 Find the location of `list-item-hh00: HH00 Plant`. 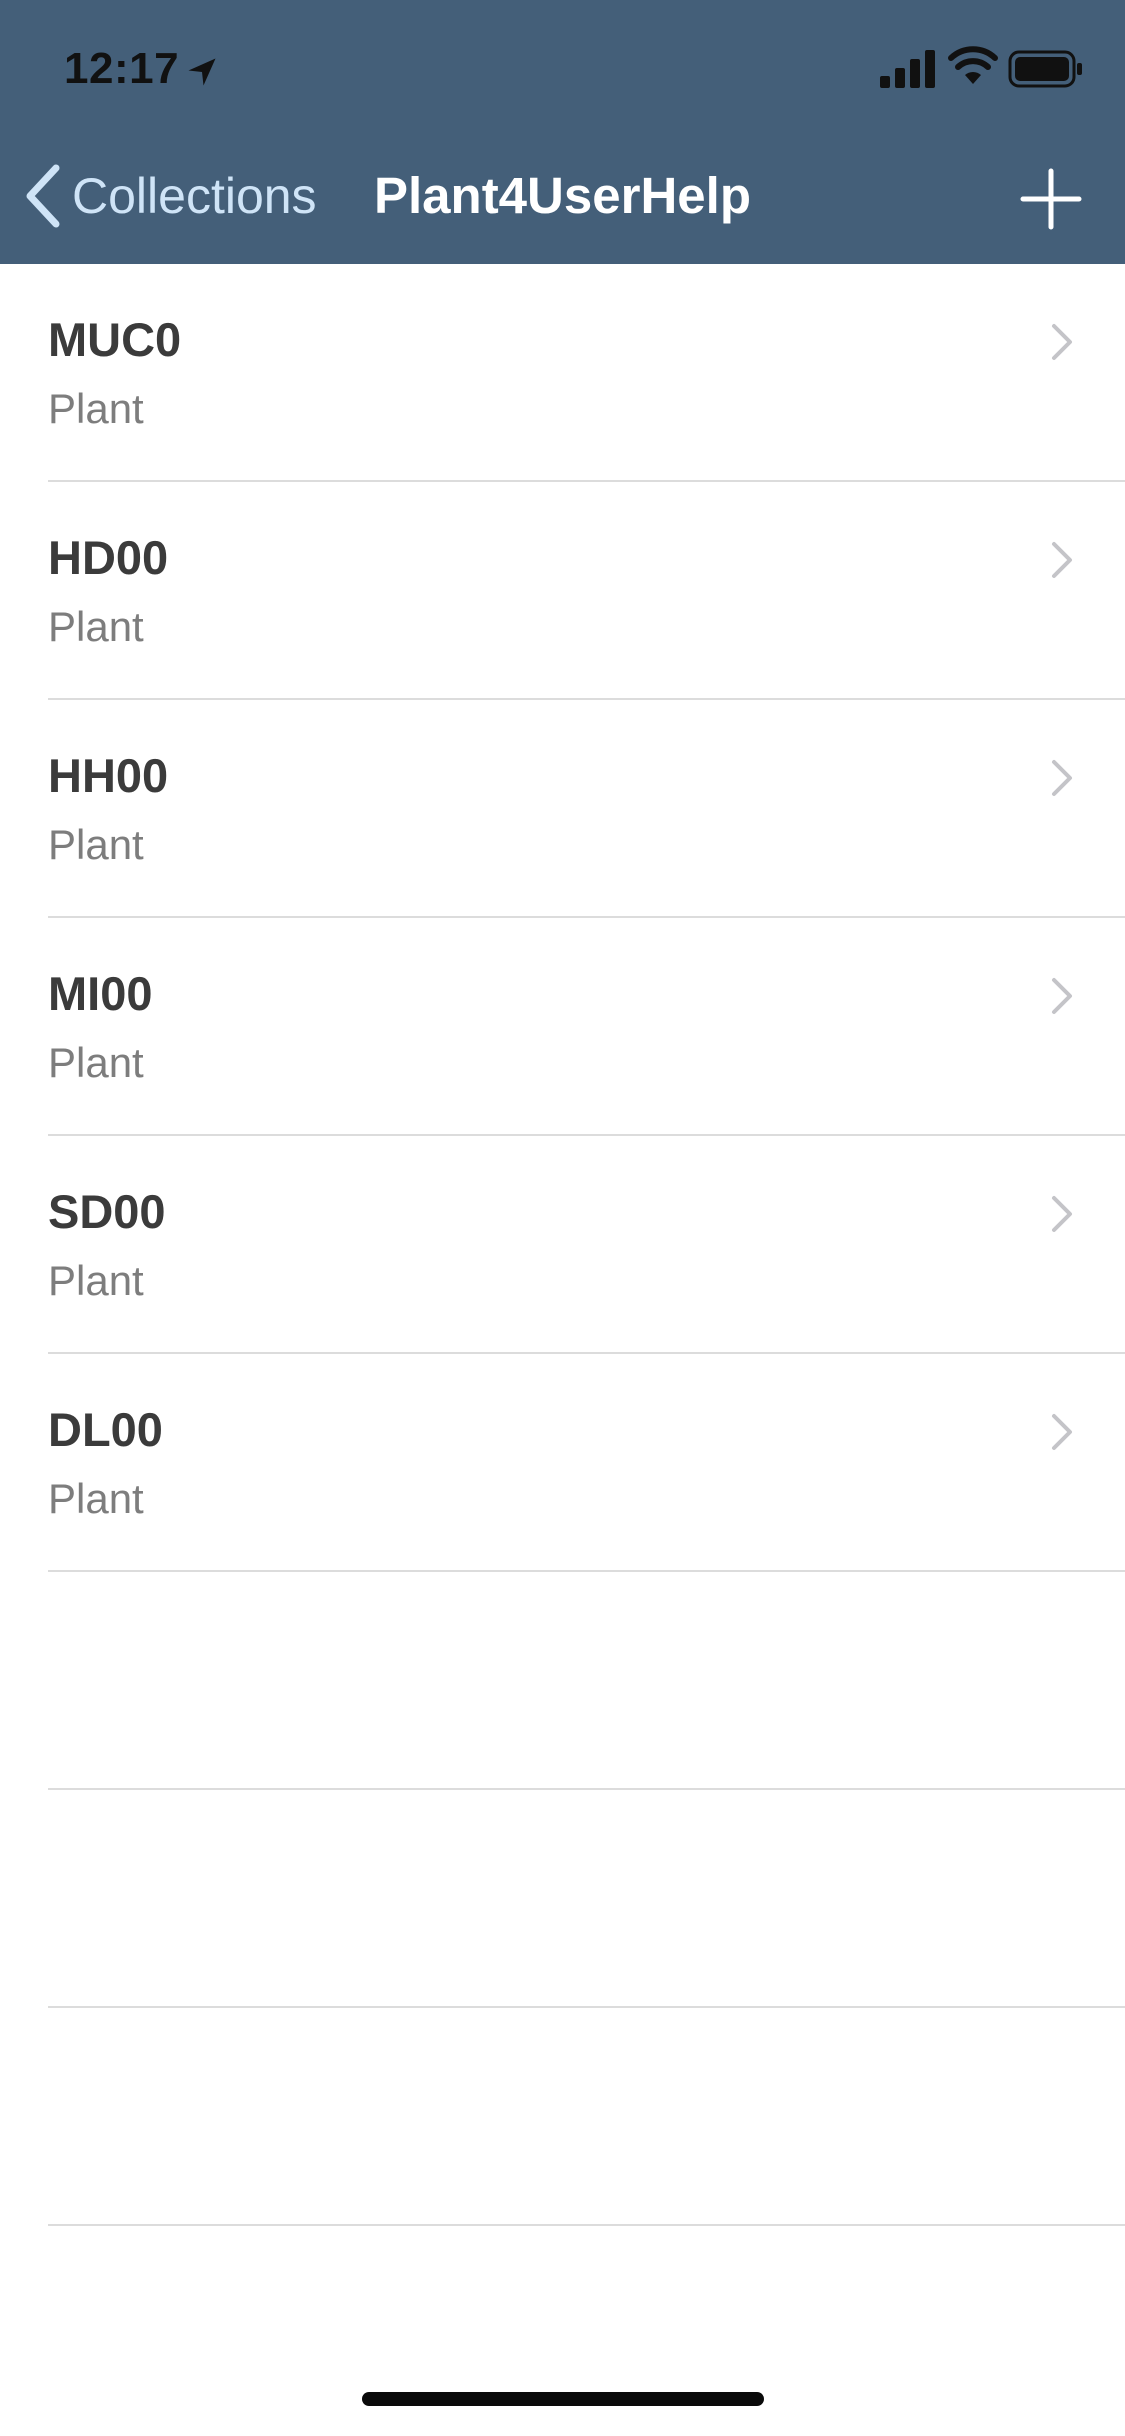

list-item-hh00: HH00 Plant is located at coordinates (562, 809).